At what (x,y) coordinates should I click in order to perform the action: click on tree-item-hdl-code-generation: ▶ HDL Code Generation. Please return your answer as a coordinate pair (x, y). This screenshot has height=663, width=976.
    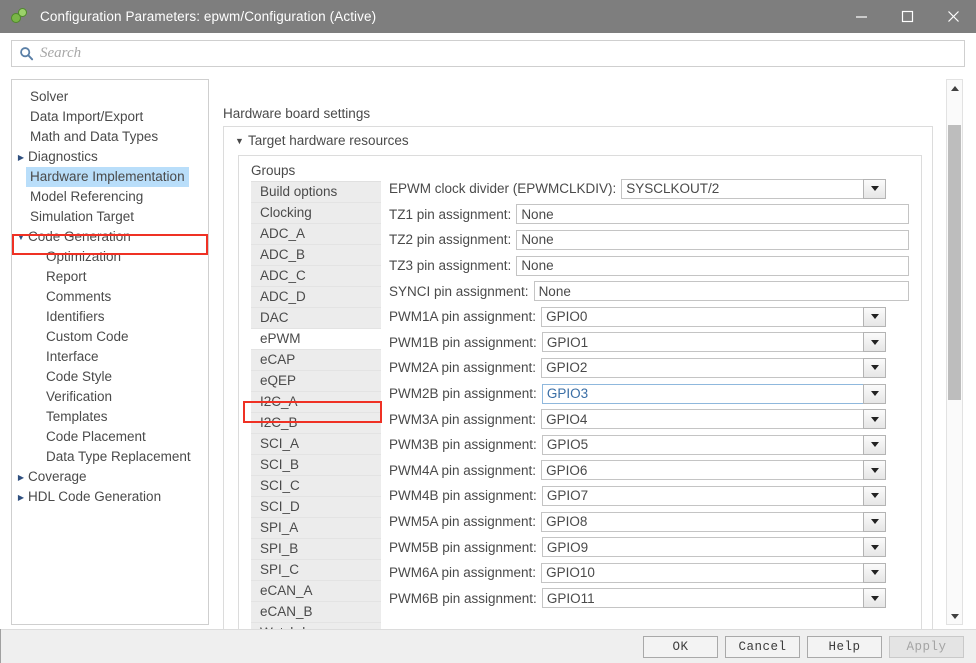
    Looking at the image, I should click on (110, 497).